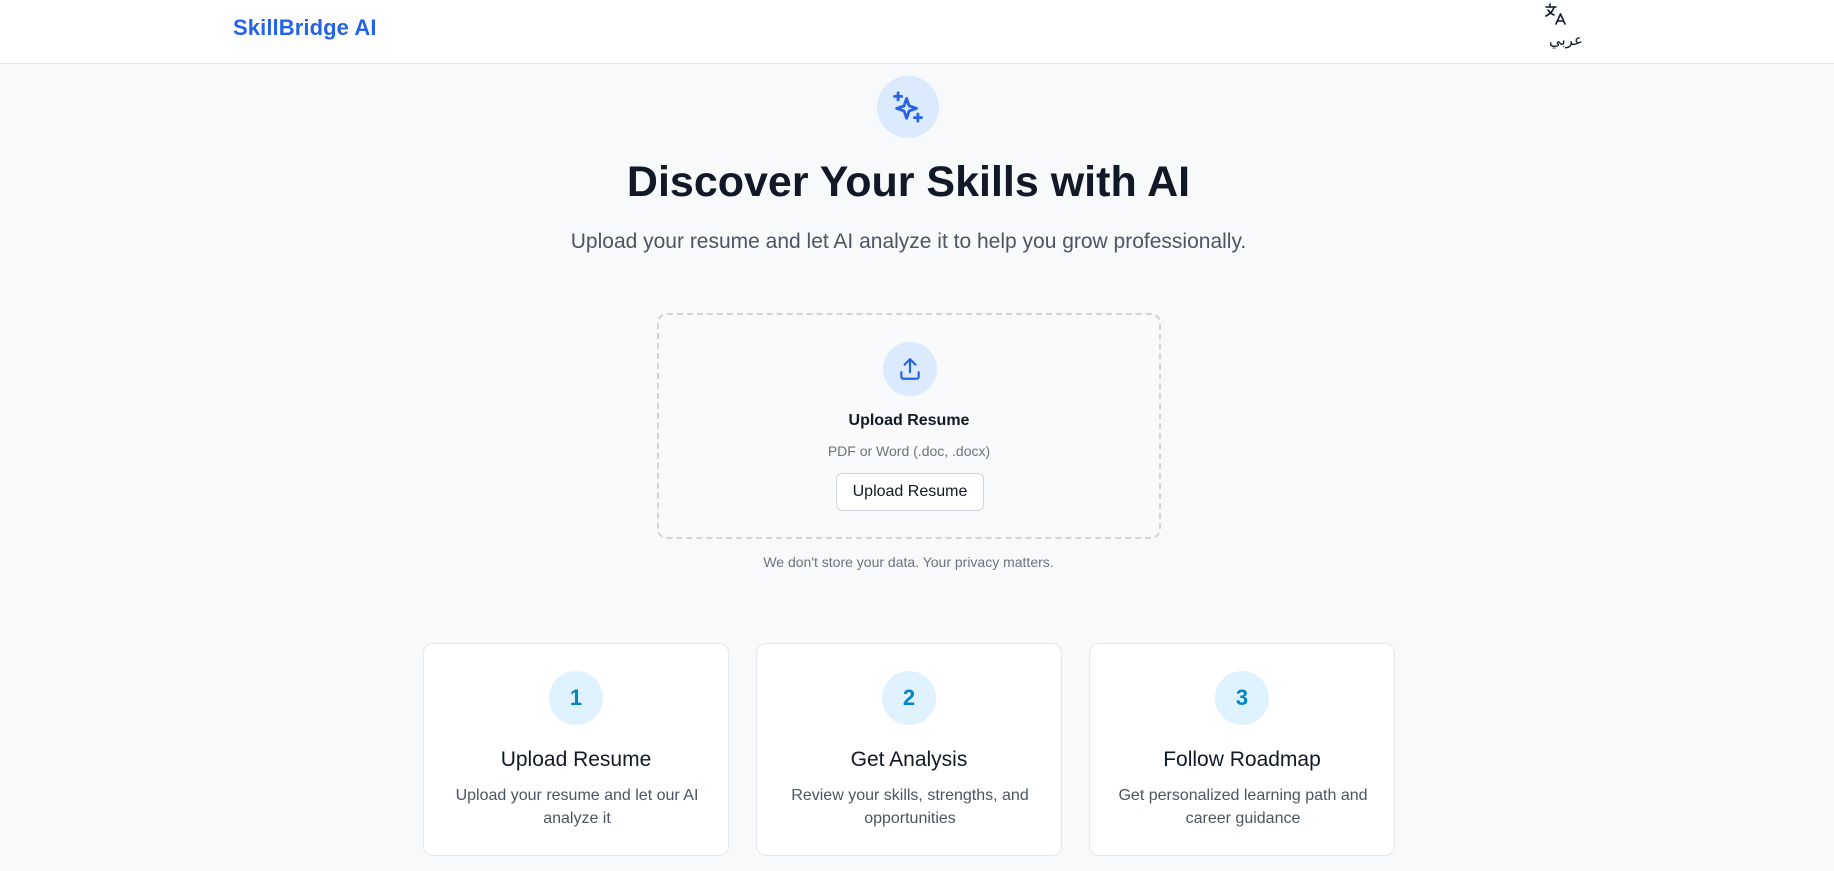 The image size is (1834, 871). Describe the element at coordinates (576, 698) in the screenshot. I see `step-number: 1` at that location.